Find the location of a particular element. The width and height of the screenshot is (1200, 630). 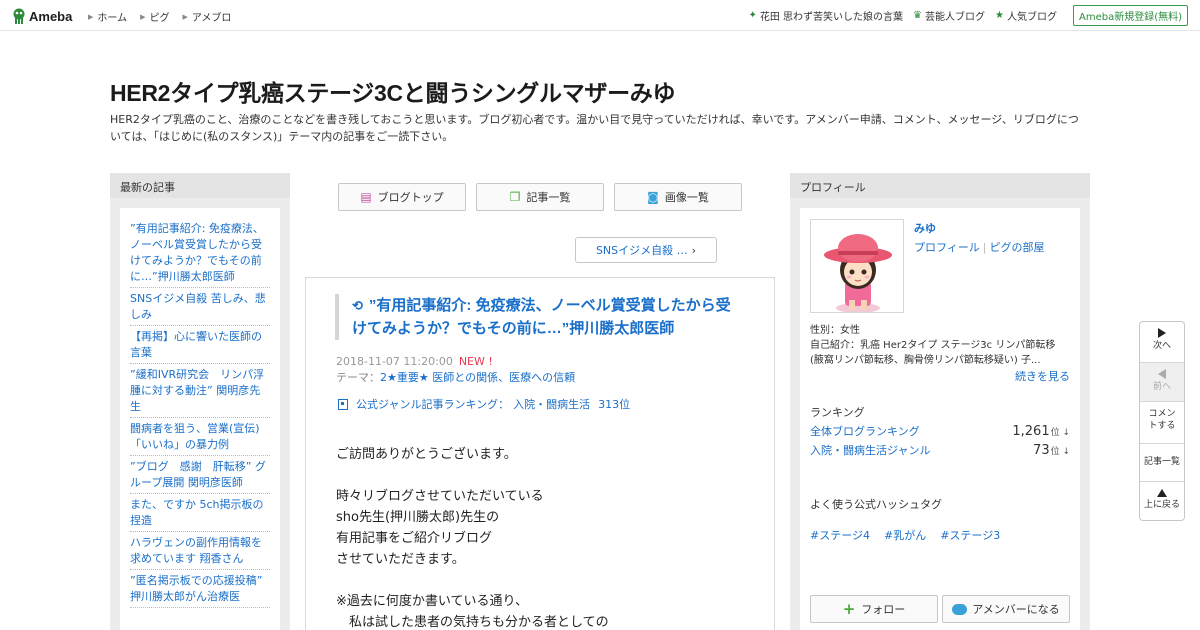

theme-link: 2★重要★ 医師との関係、医療への信頼 is located at coordinates (477, 377).